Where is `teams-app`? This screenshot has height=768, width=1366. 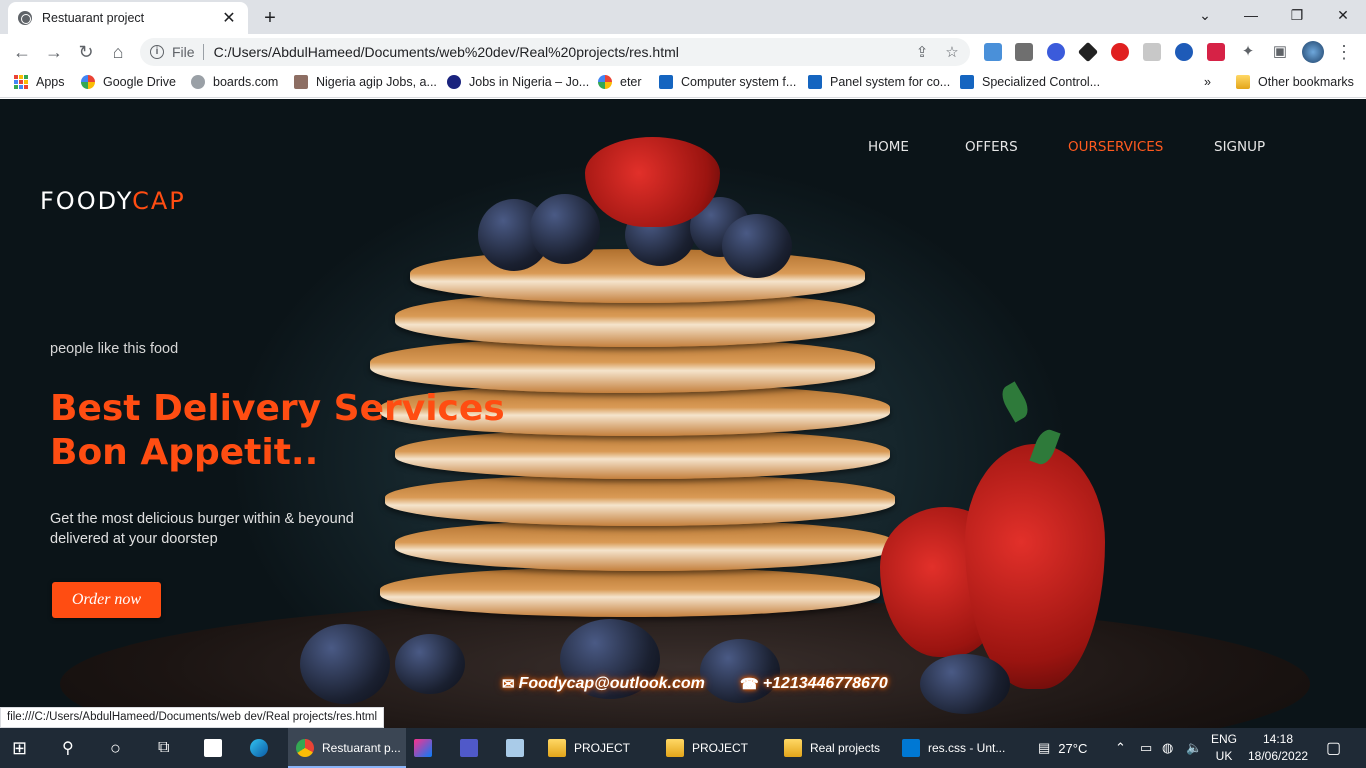 teams-app is located at coordinates (473, 748).